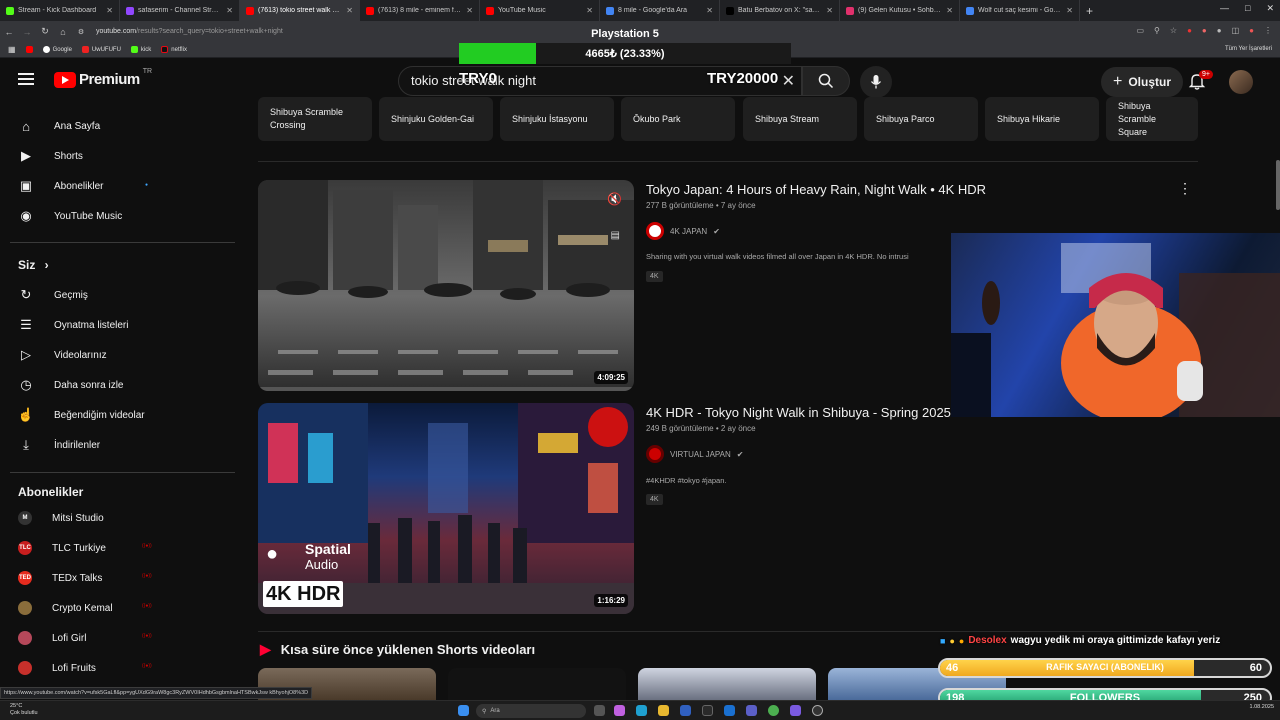 The width and height of the screenshot is (1280, 720). What do you see at coordinates (660, 10) in the screenshot?
I see `browser-tab: 8 mile - Google'da Ara ✕` at bounding box center [660, 10].